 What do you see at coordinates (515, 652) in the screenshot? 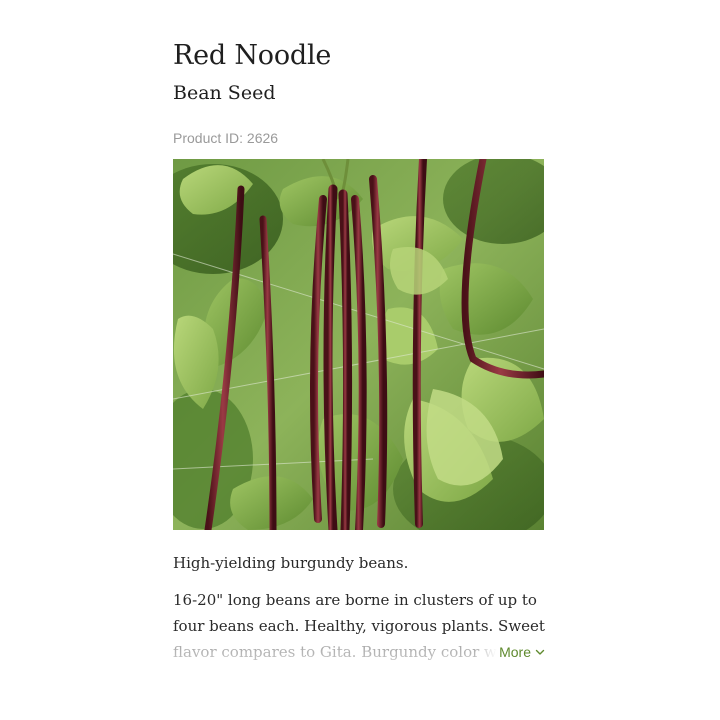
I see `more-label: More` at bounding box center [515, 652].